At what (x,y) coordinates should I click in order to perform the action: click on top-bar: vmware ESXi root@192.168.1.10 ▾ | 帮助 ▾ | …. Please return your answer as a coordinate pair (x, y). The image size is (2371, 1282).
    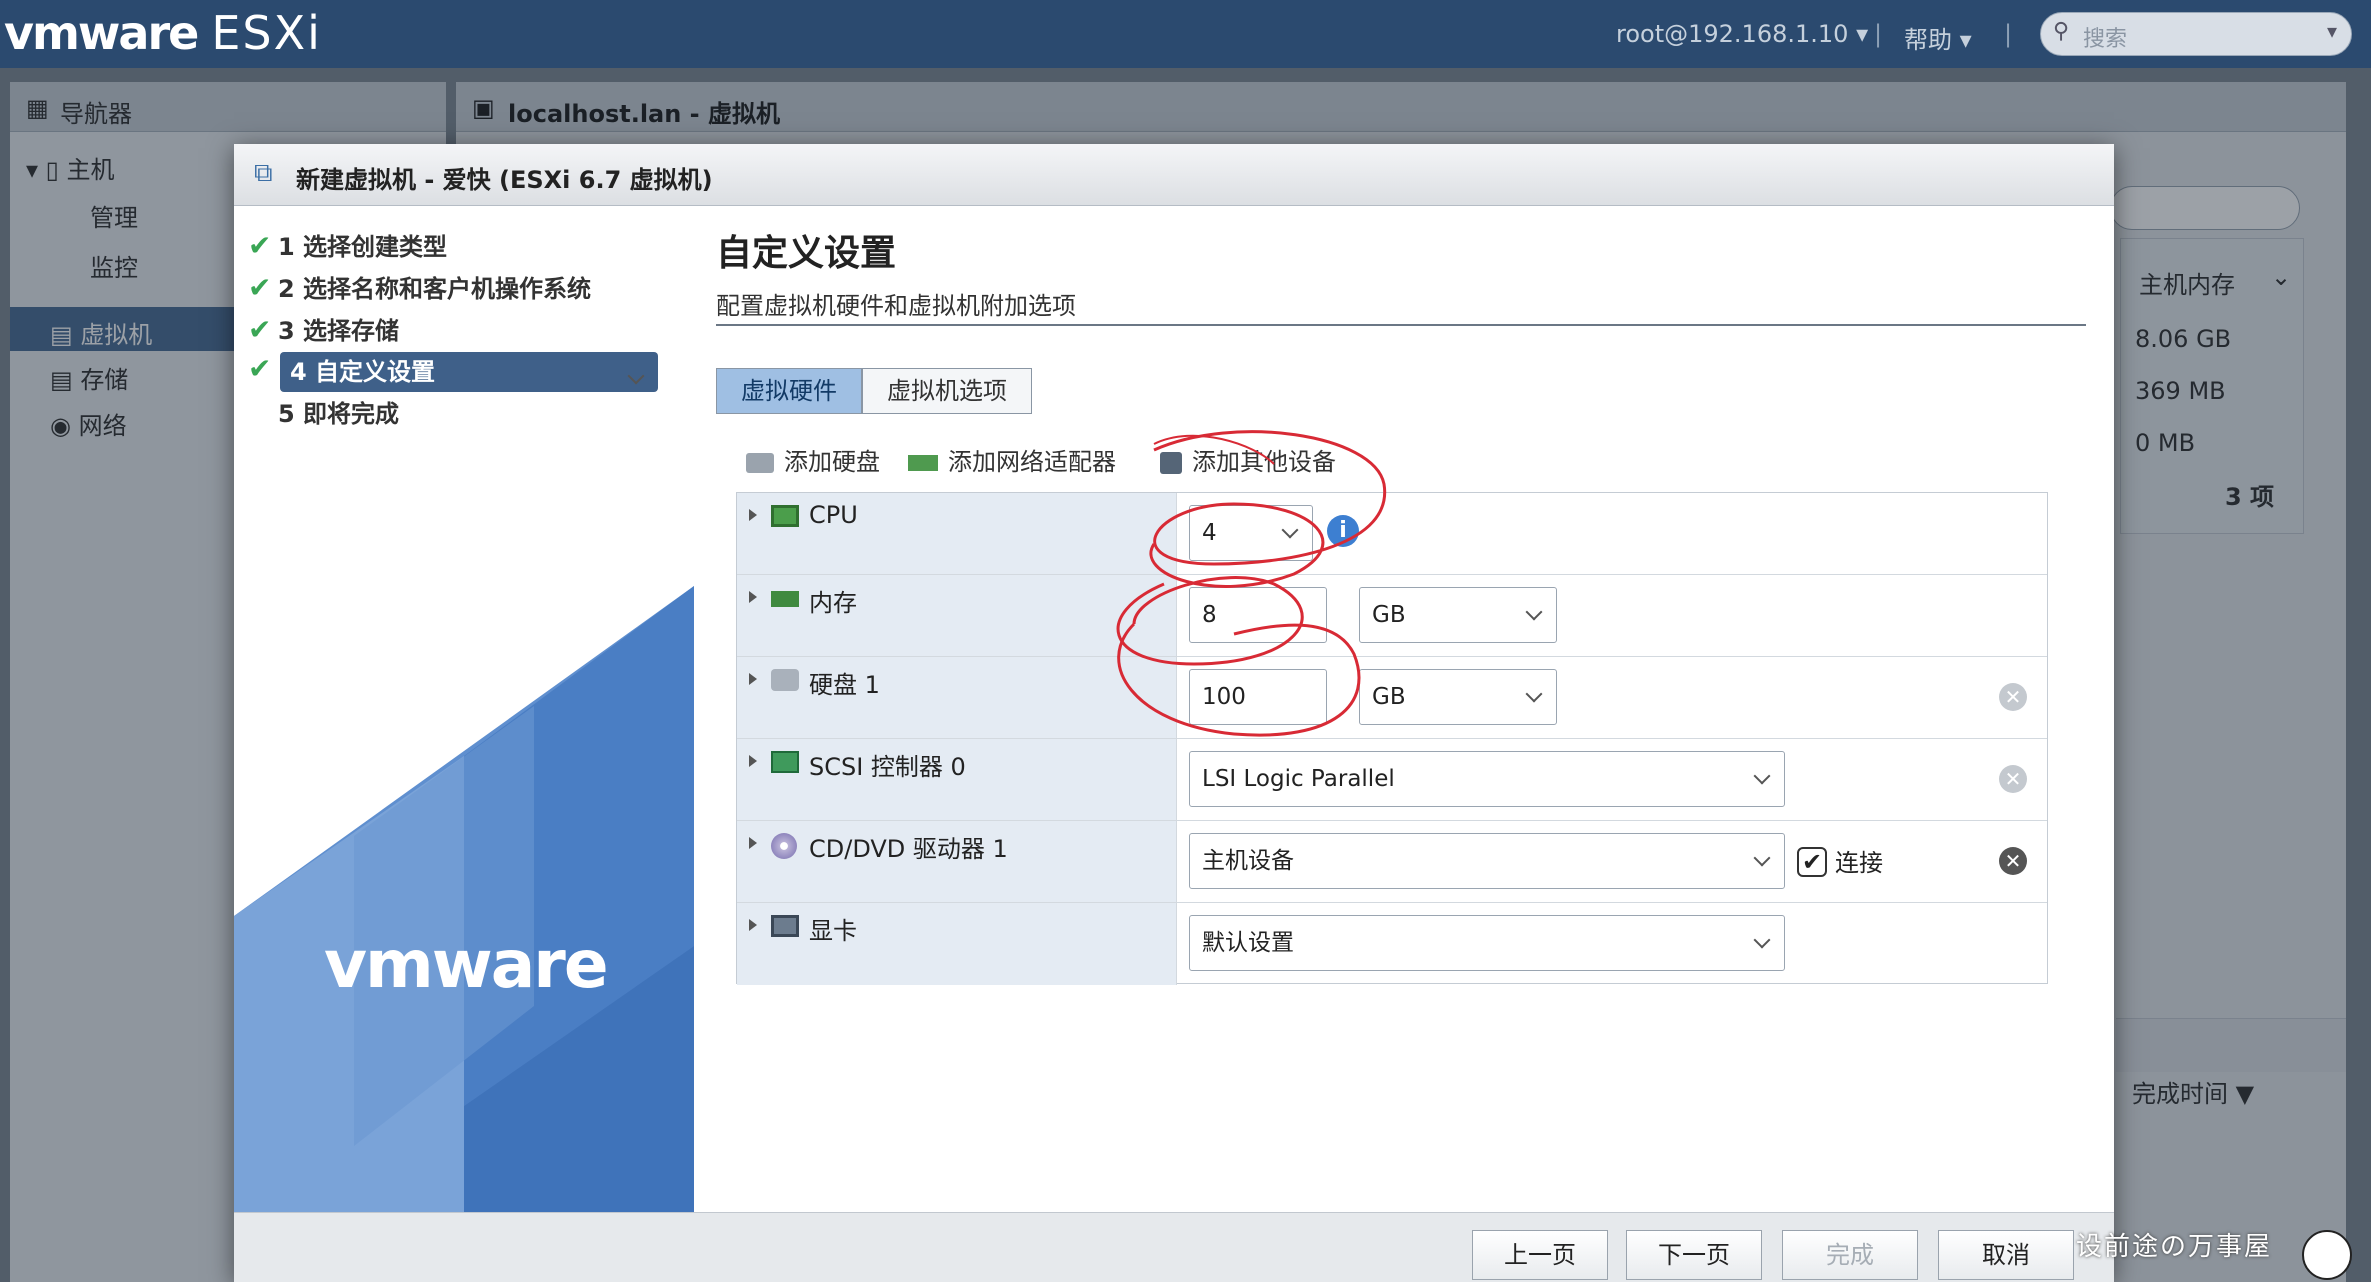
    Looking at the image, I should click on (1185, 34).